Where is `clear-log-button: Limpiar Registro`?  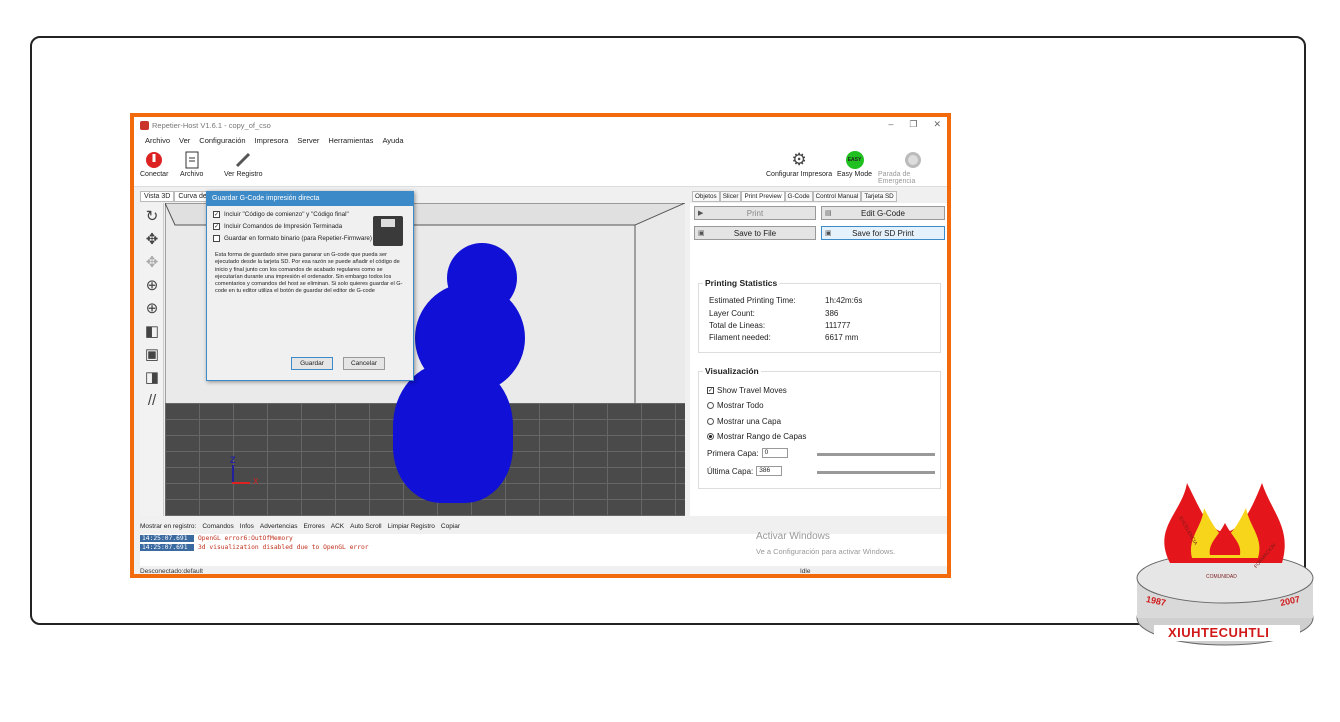
clear-log-button: Limpiar Registro is located at coordinates (411, 526).